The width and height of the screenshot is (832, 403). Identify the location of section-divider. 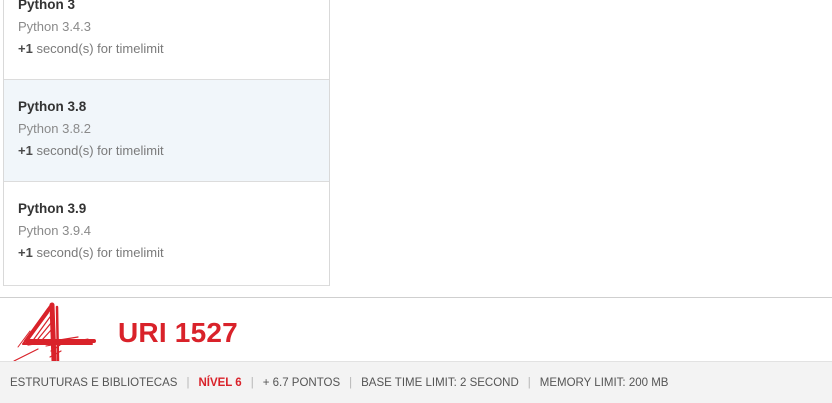
(416, 297).